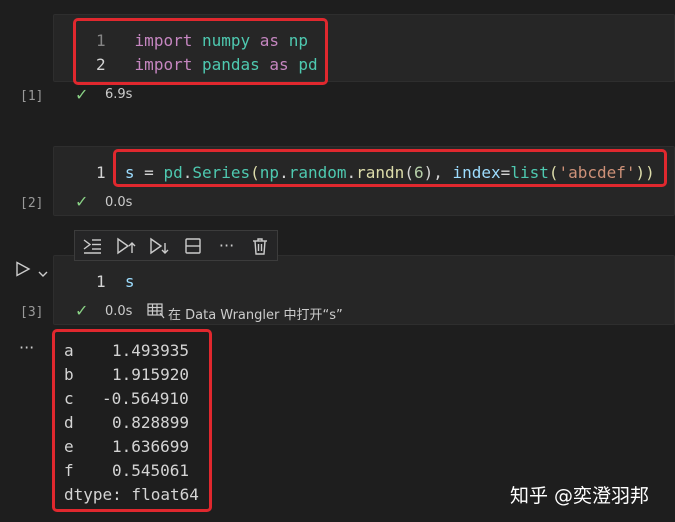  What do you see at coordinates (129, 281) in the screenshot?
I see `code-token: s` at bounding box center [129, 281].